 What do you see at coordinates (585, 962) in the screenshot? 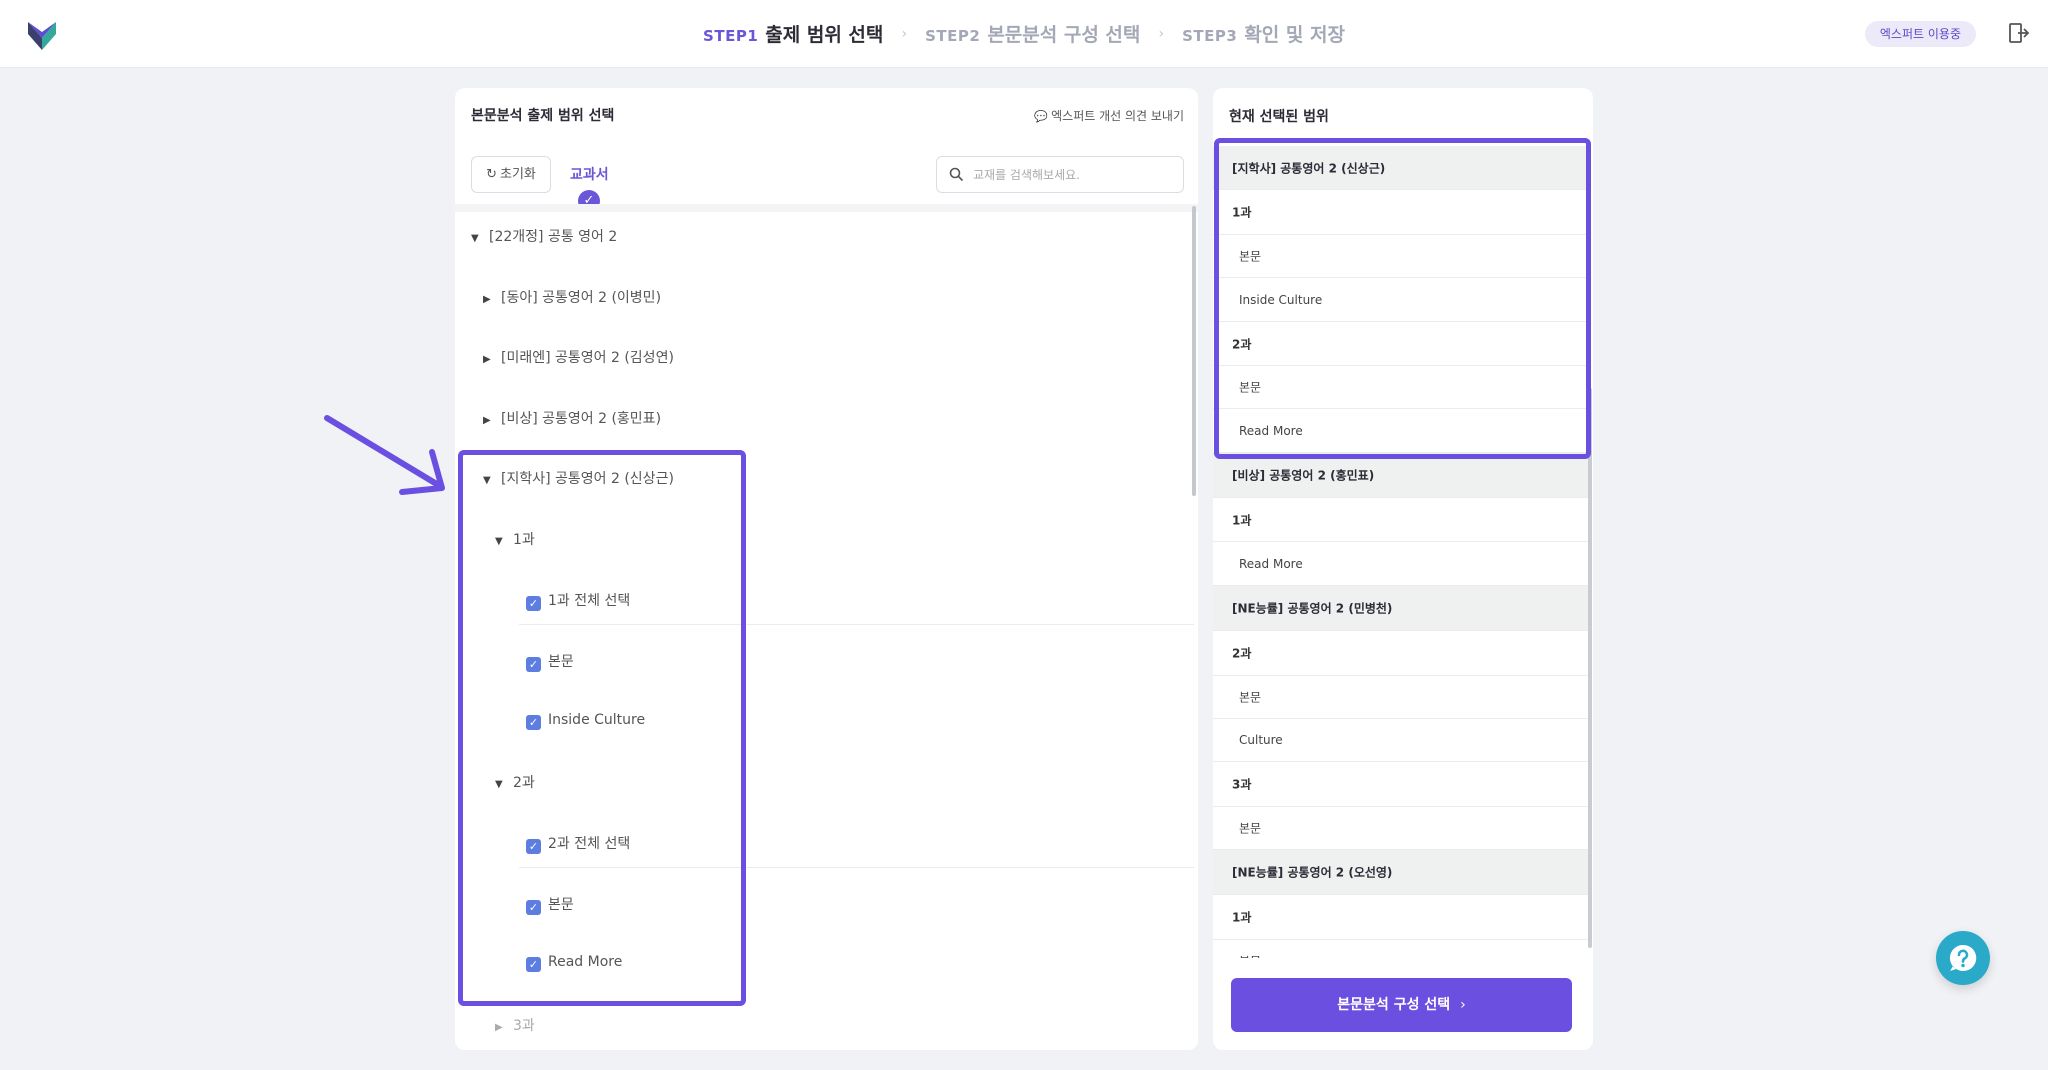
I see `tree-item-label: Read More` at bounding box center [585, 962].